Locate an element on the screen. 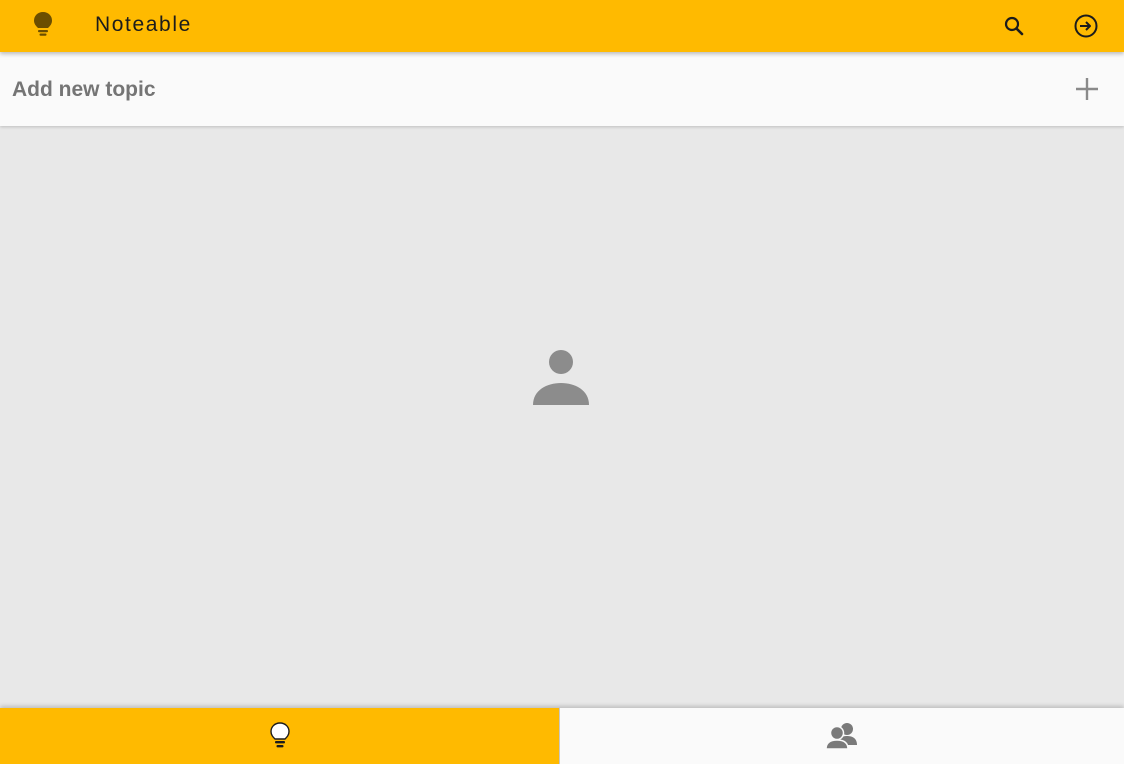 Image resolution: width=1124 pixels, height=764 pixels. add-topic-button is located at coordinates (1087, 89).